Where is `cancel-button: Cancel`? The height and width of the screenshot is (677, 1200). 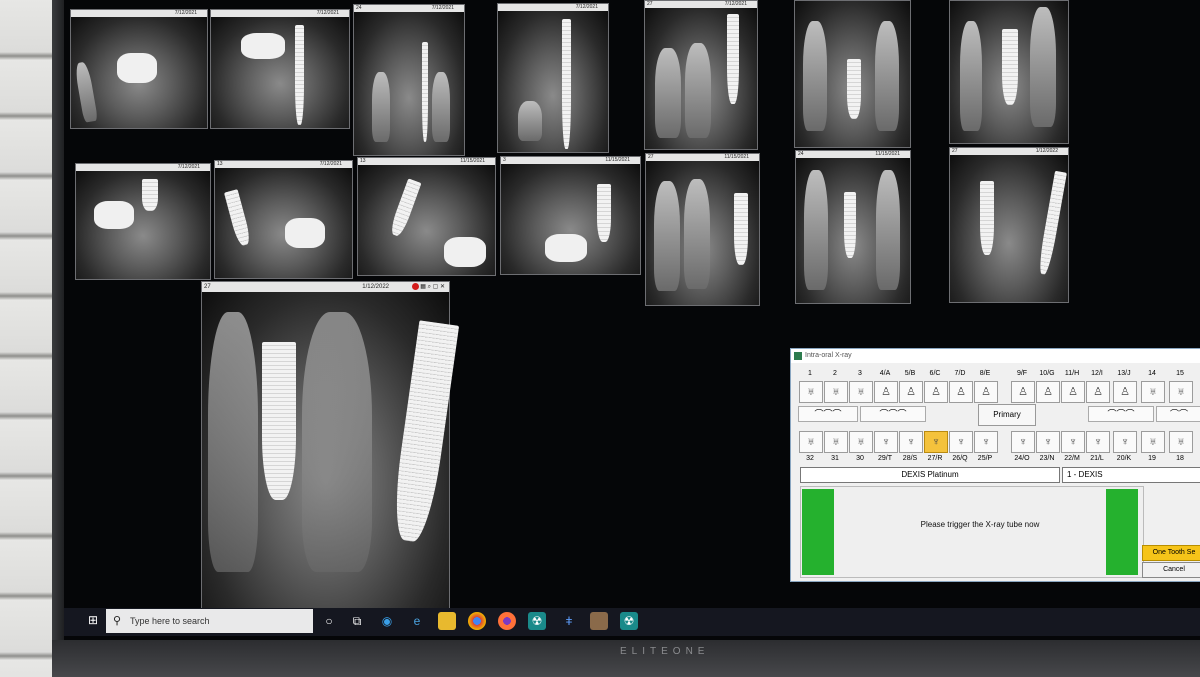 cancel-button: Cancel is located at coordinates (1171, 570).